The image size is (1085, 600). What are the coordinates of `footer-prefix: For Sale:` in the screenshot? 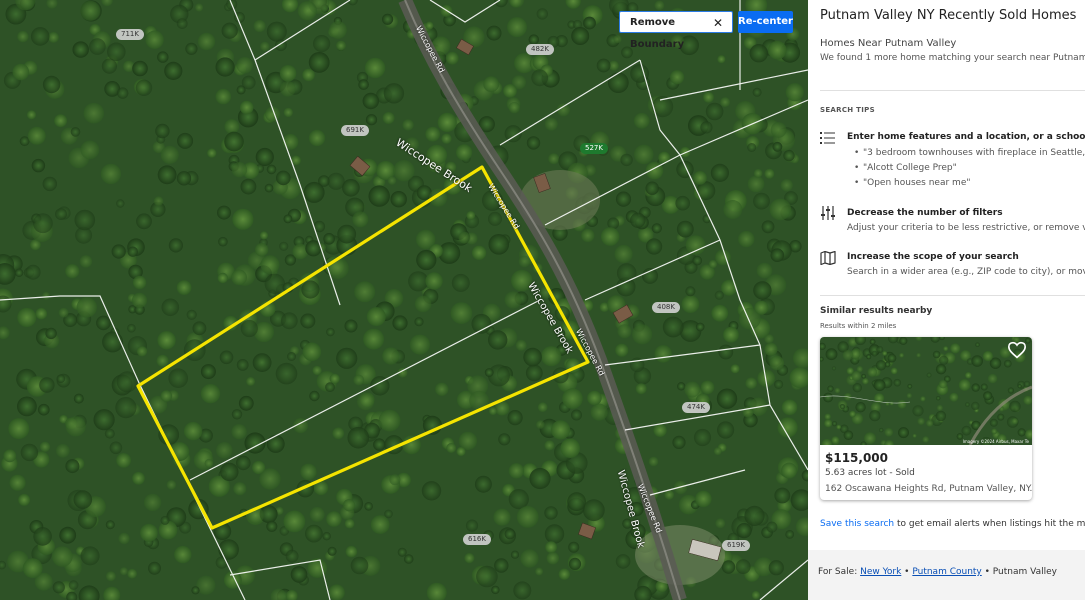 It's located at (839, 572).